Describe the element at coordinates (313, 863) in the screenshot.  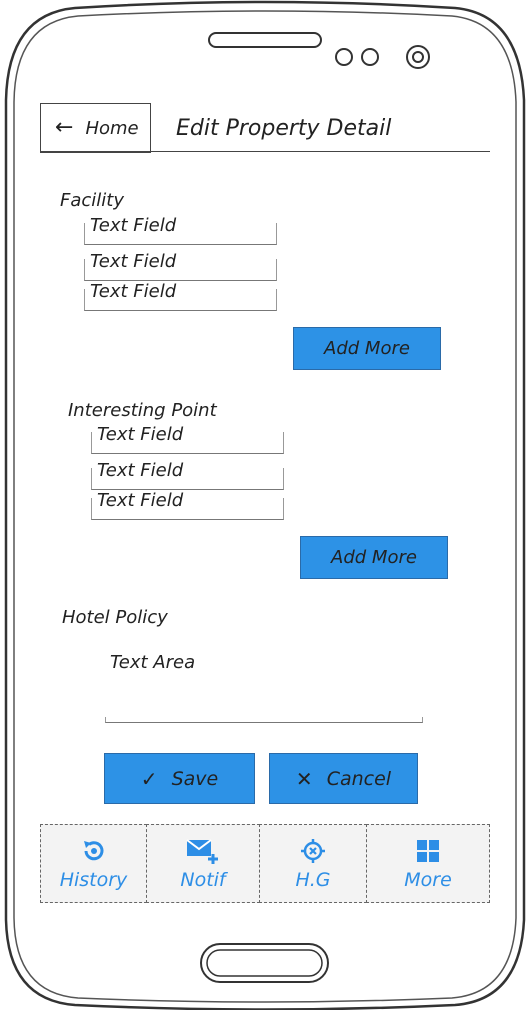
I see `tab-hg: H.G` at that location.